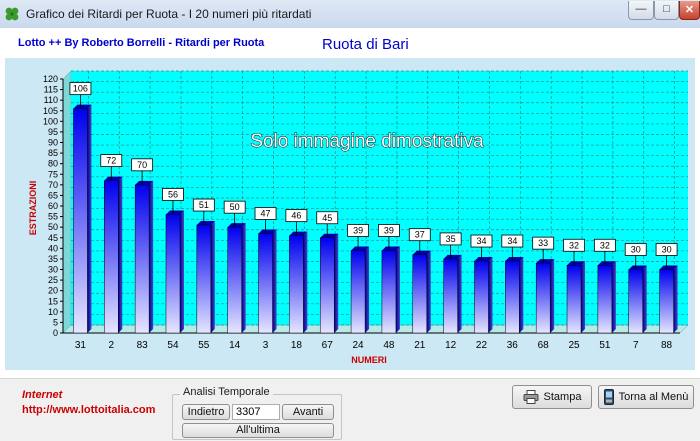 The image size is (700, 441). Describe the element at coordinates (173, 345) in the screenshot. I see `x-tick-label: 54` at that location.